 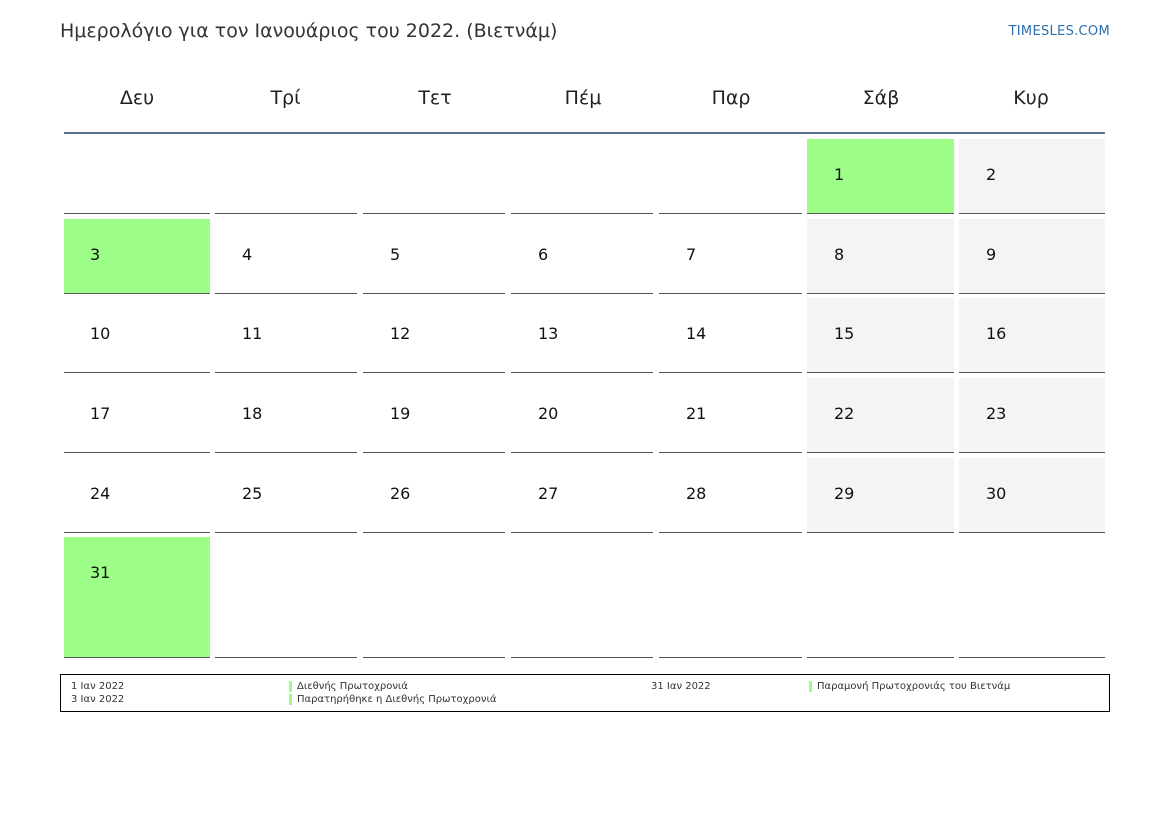 What do you see at coordinates (548, 493) in the screenshot?
I see `day-number: 27` at bounding box center [548, 493].